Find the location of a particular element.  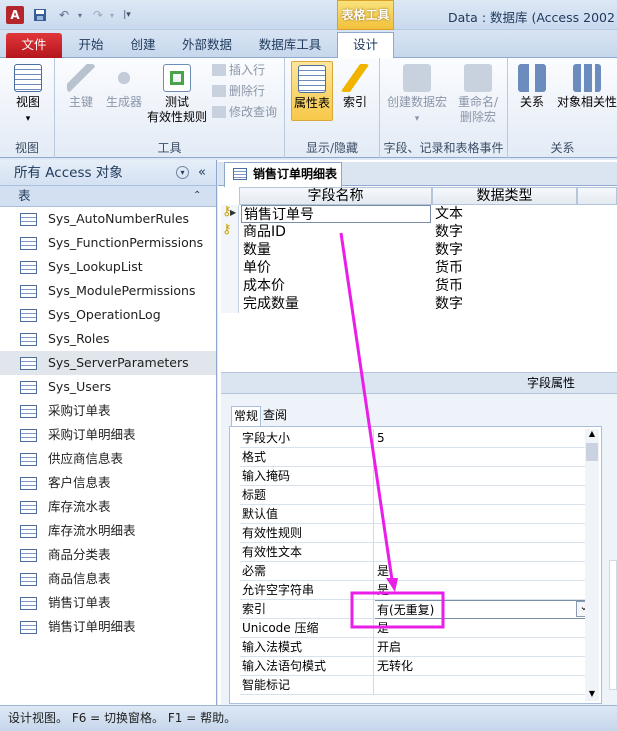

test-validation-rules-button: 测试 有效性规则 is located at coordinates (177, 94).